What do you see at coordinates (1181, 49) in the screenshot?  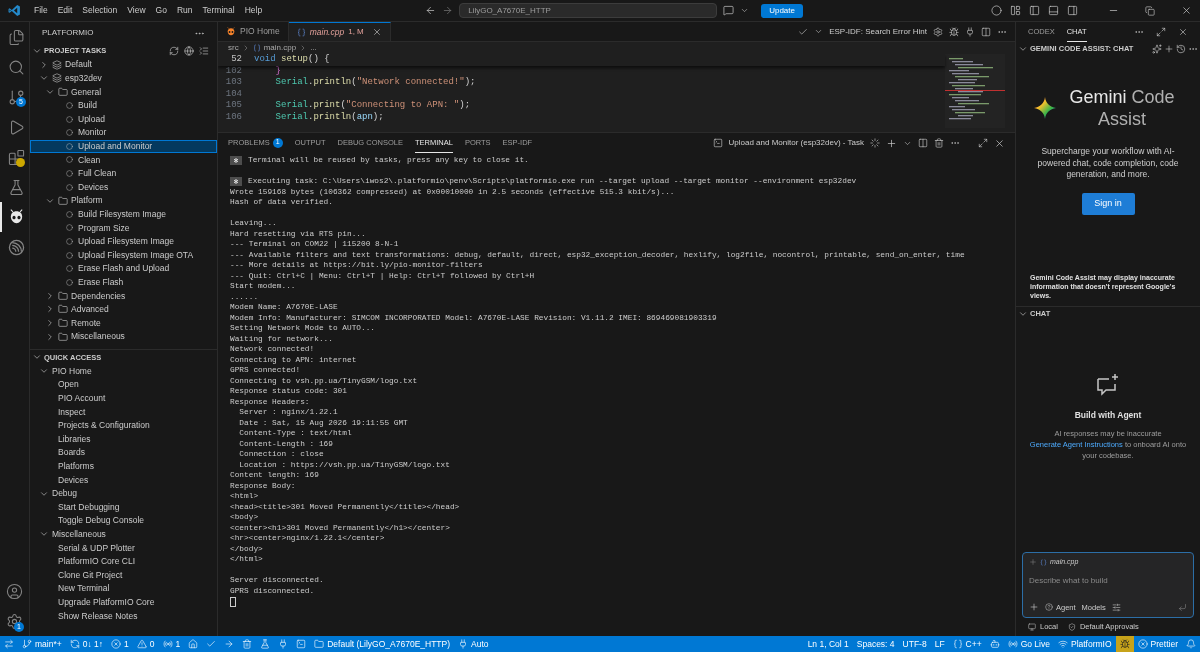 I see `history-icon` at bounding box center [1181, 49].